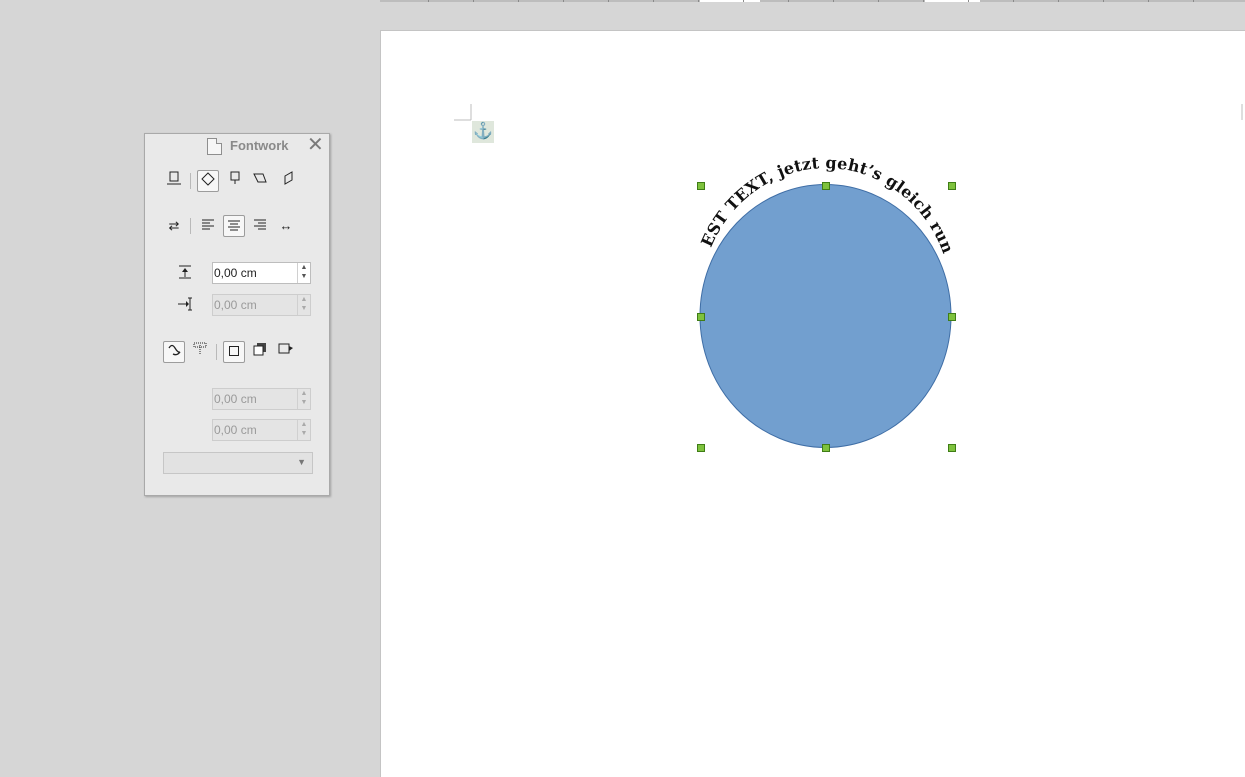  What do you see at coordinates (701, 317) in the screenshot?
I see `resize-handle-left` at bounding box center [701, 317].